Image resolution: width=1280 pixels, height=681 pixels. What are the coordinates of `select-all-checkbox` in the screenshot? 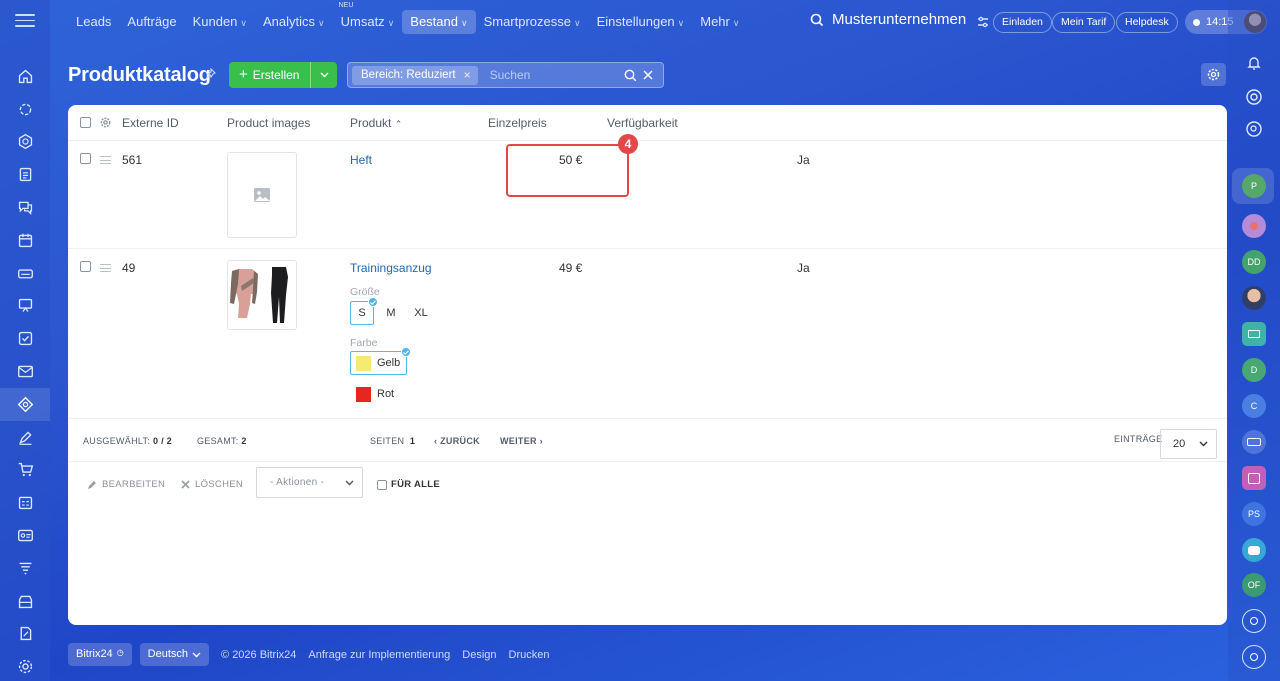 It's located at (85, 122).